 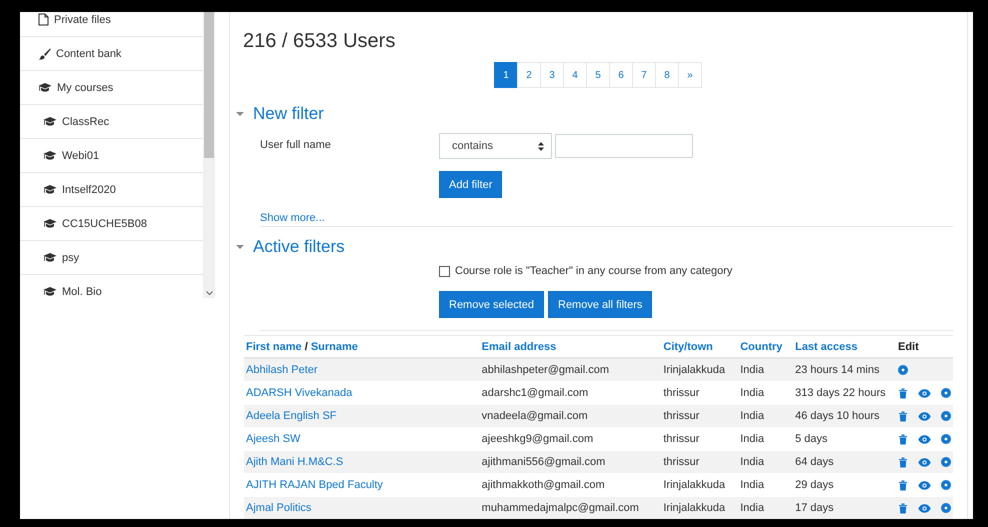 I want to click on page-link: », so click(x=690, y=75).